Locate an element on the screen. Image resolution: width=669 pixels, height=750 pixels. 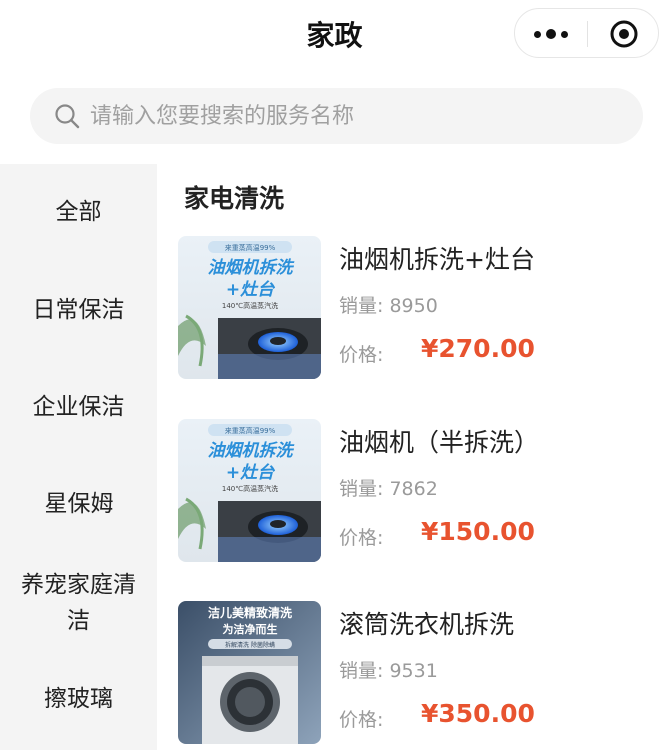
image-headline-text: 洁儿美精致清洗 is located at coordinates (250, 612).